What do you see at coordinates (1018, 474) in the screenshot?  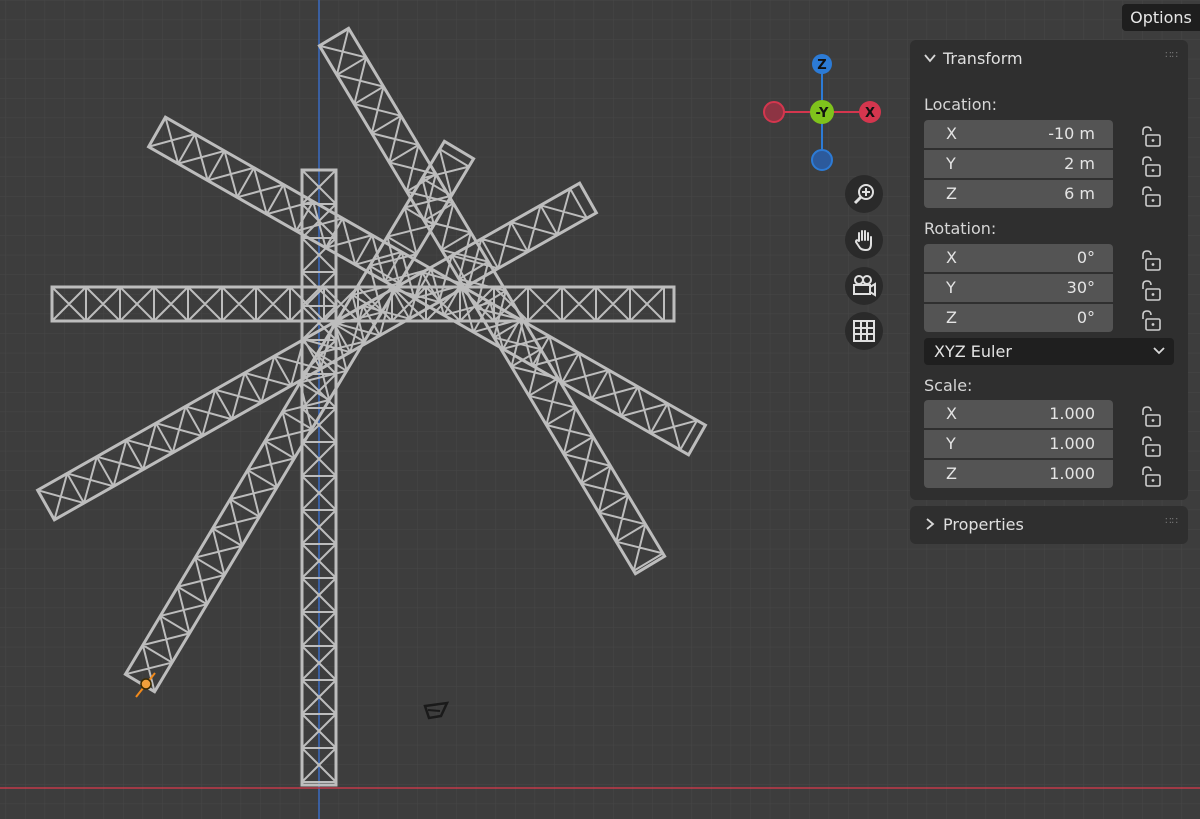 I see `scale-z-field: Z 1.000` at bounding box center [1018, 474].